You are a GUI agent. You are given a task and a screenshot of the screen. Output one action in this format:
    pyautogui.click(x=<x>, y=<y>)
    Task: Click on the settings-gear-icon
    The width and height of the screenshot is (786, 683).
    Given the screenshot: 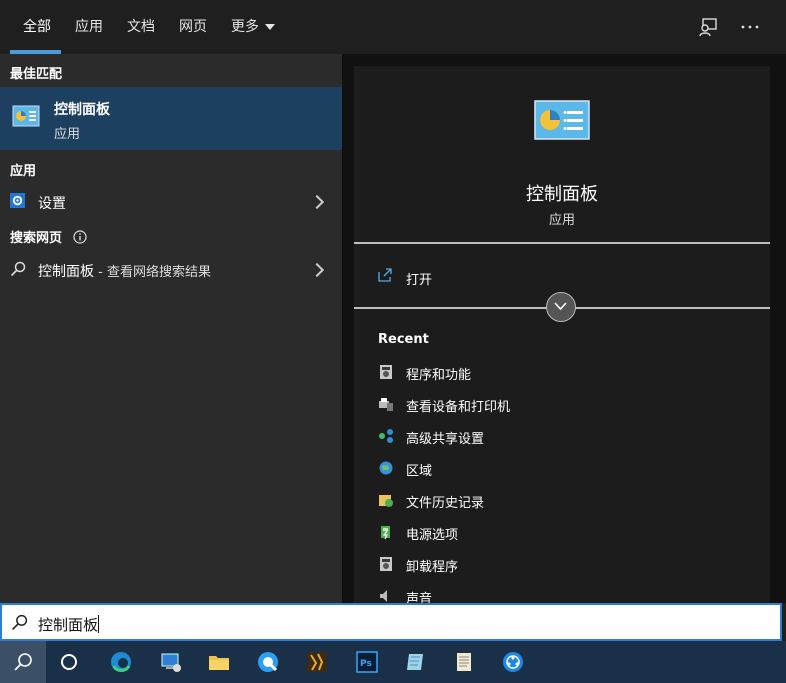 What is the action you would take?
    pyautogui.click(x=17, y=200)
    